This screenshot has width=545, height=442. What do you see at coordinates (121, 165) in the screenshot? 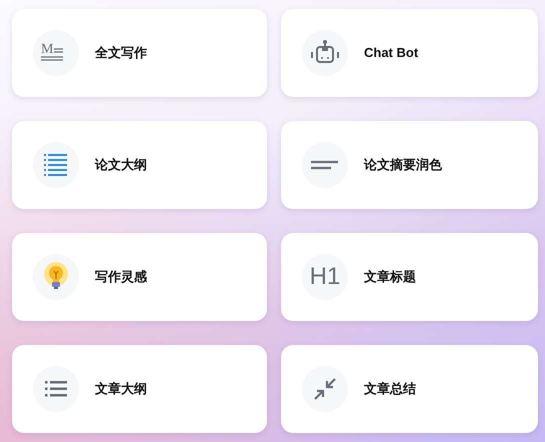
I see `tool-label: 论文大纲` at bounding box center [121, 165].